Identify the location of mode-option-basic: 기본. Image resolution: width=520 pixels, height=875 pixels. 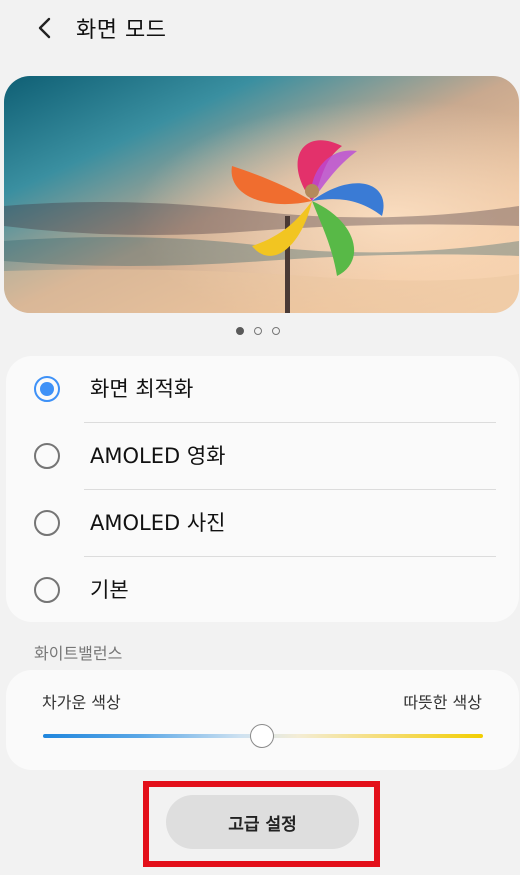
(262, 590).